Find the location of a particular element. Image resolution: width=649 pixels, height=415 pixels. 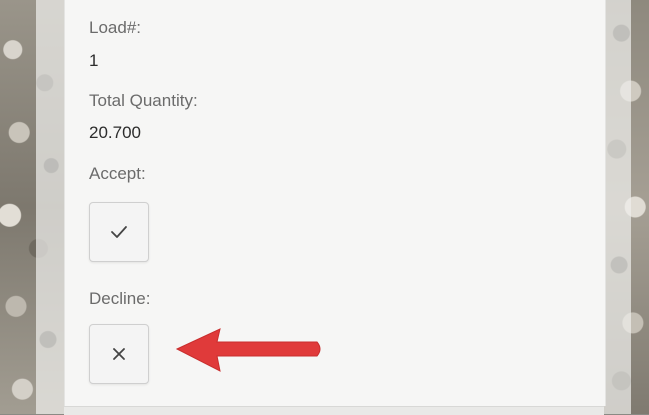

decline-button is located at coordinates (119, 354).